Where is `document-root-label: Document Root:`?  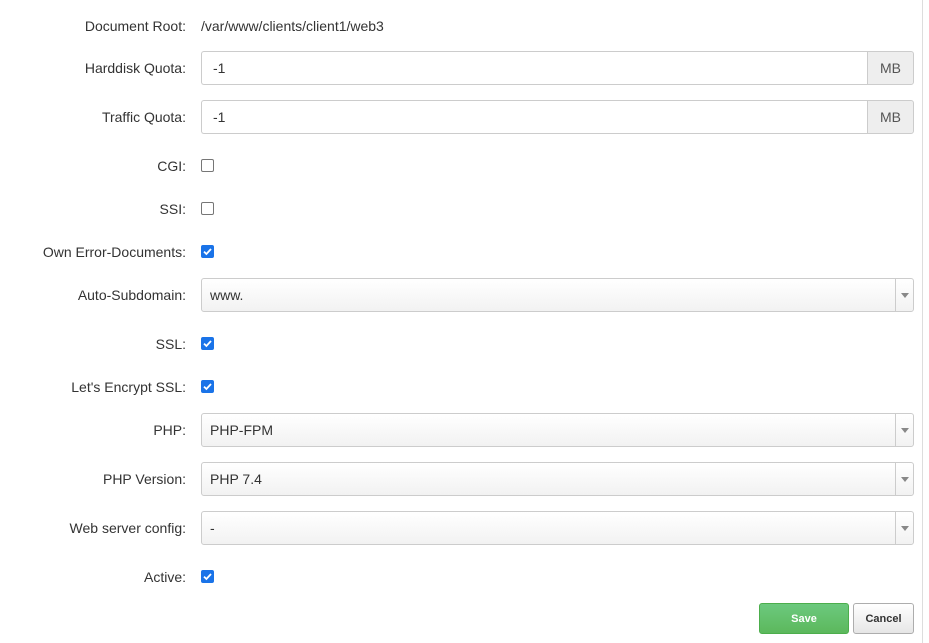 document-root-label: Document Root: is located at coordinates (135, 26).